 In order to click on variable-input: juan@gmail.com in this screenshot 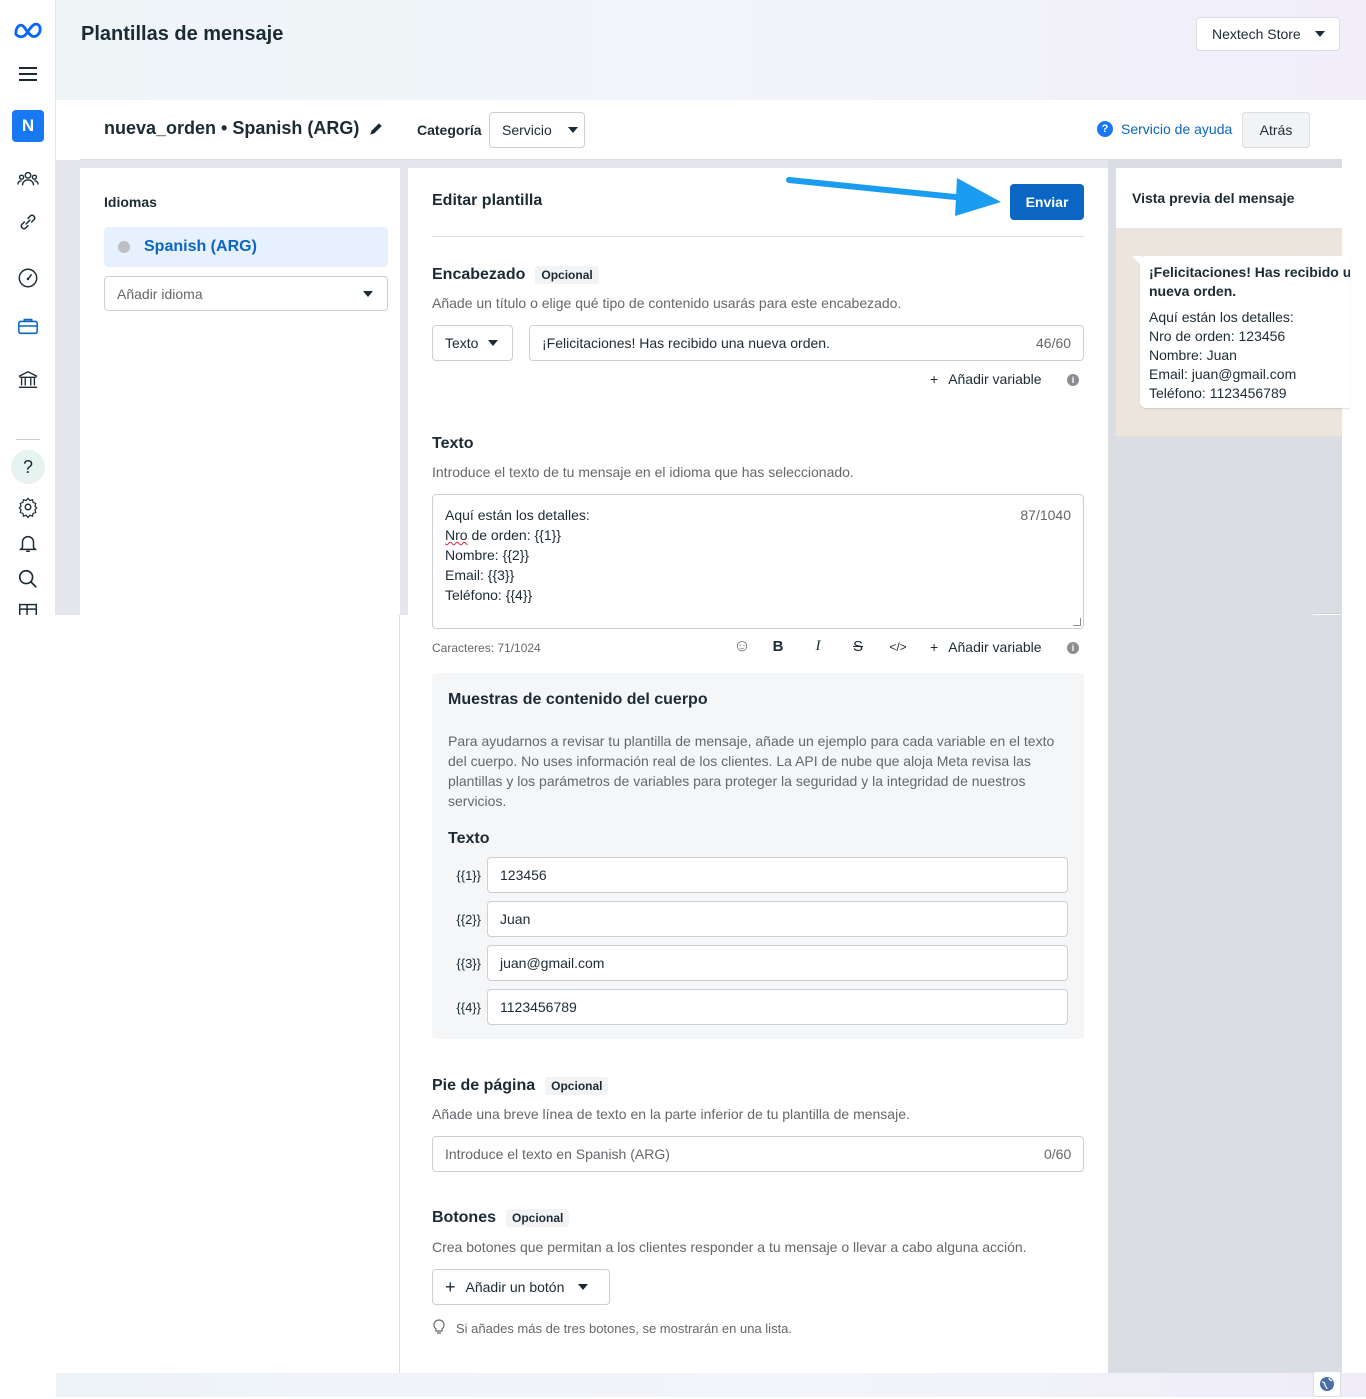, I will do `click(777, 963)`.